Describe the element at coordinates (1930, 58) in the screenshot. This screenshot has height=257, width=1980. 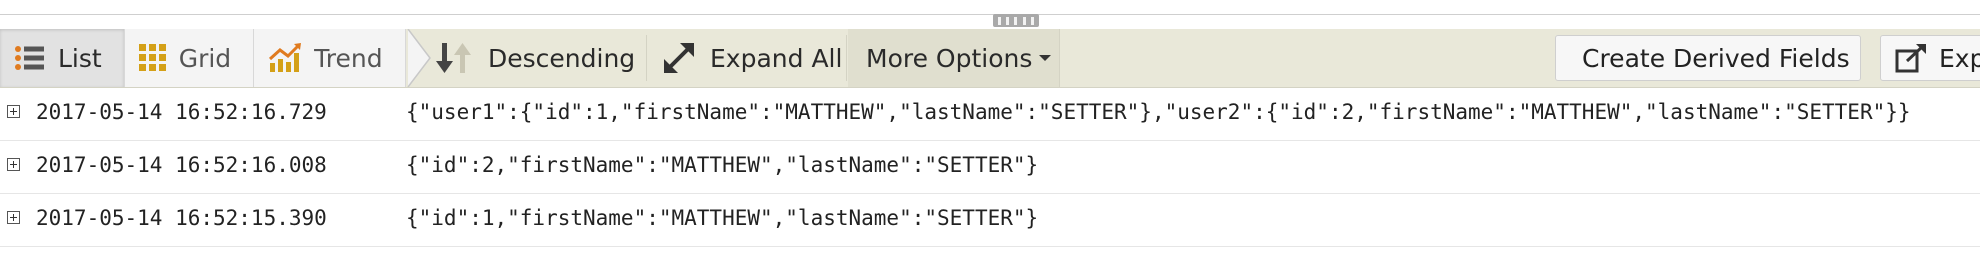
I see `export-button: Exp` at that location.